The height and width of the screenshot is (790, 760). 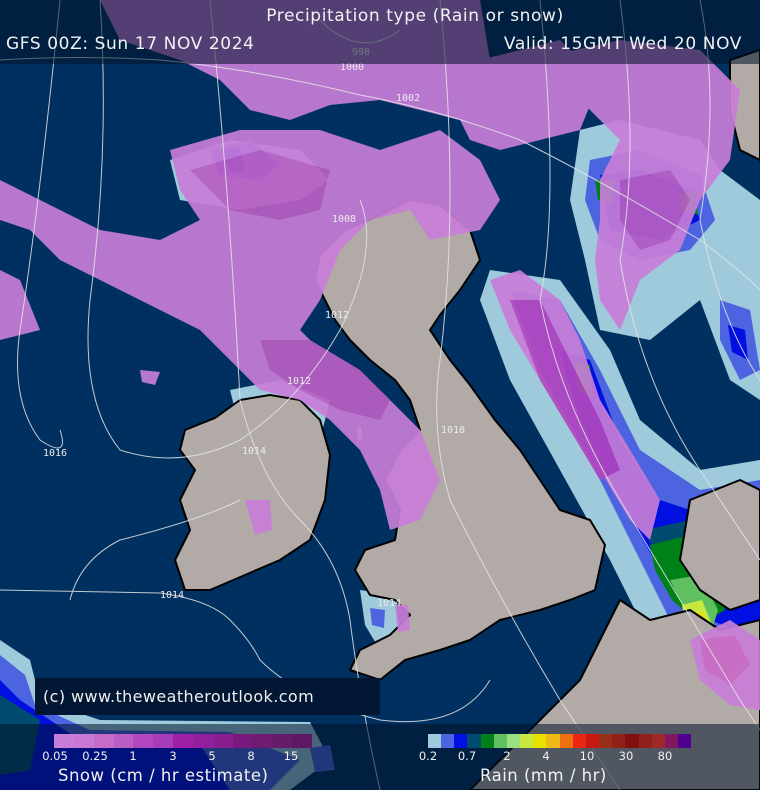 I want to click on snow-legend-tick: 3, so click(x=173, y=756).